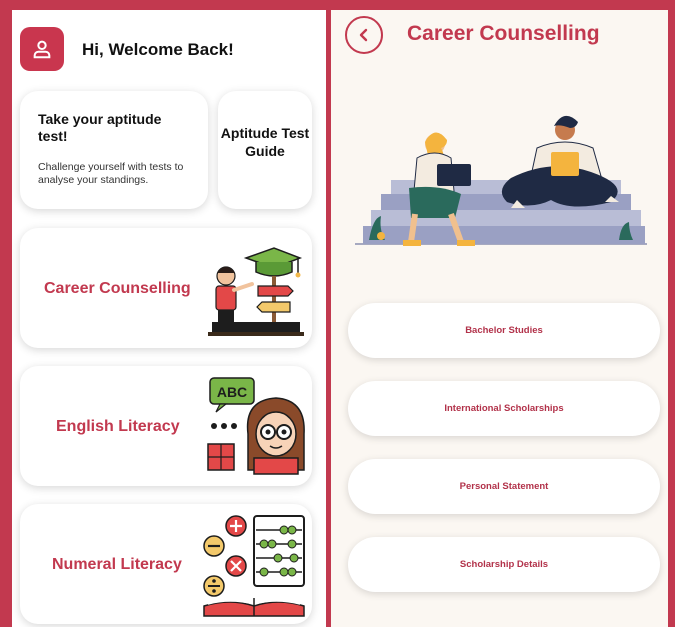  I want to click on personal-statement-label: Personal Statement, so click(504, 486).